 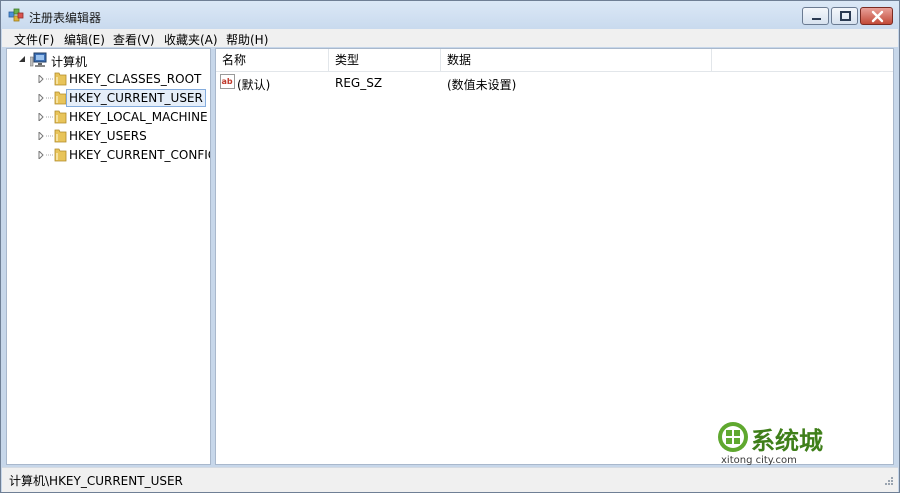 What do you see at coordinates (191, 39) in the screenshot?
I see `menu-favorites: 收藏夹(A)` at bounding box center [191, 39].